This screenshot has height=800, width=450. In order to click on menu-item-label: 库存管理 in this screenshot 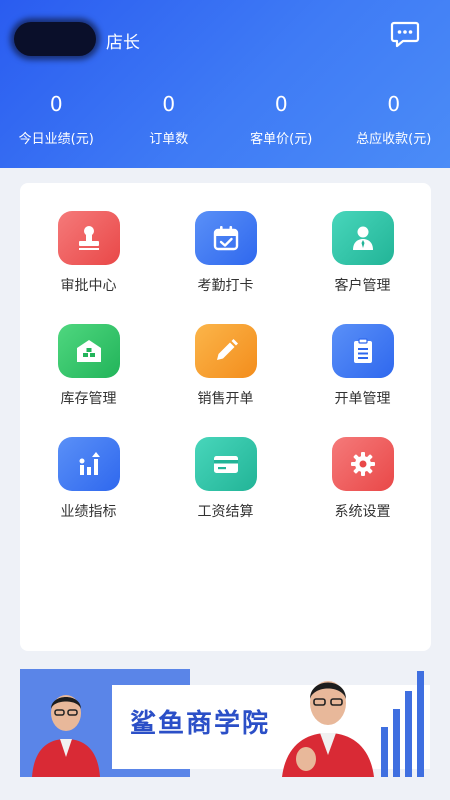, I will do `click(88, 399)`.